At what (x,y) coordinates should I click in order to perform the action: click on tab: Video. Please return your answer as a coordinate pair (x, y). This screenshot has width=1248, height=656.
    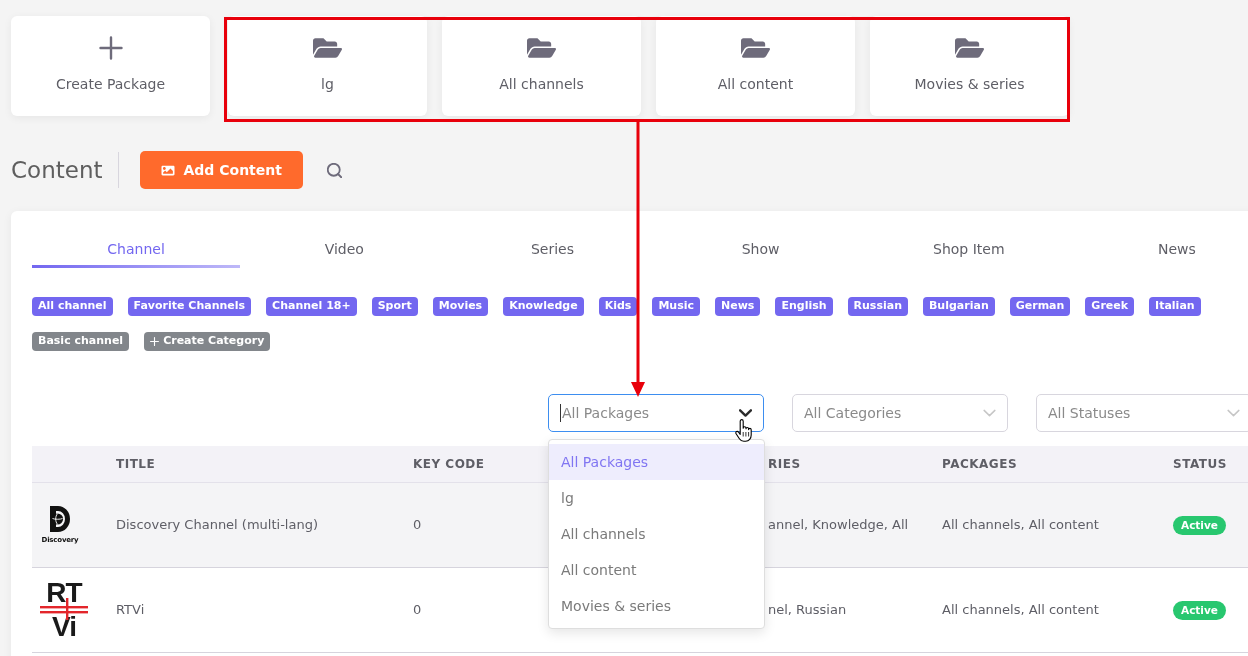
    Looking at the image, I should click on (344, 250).